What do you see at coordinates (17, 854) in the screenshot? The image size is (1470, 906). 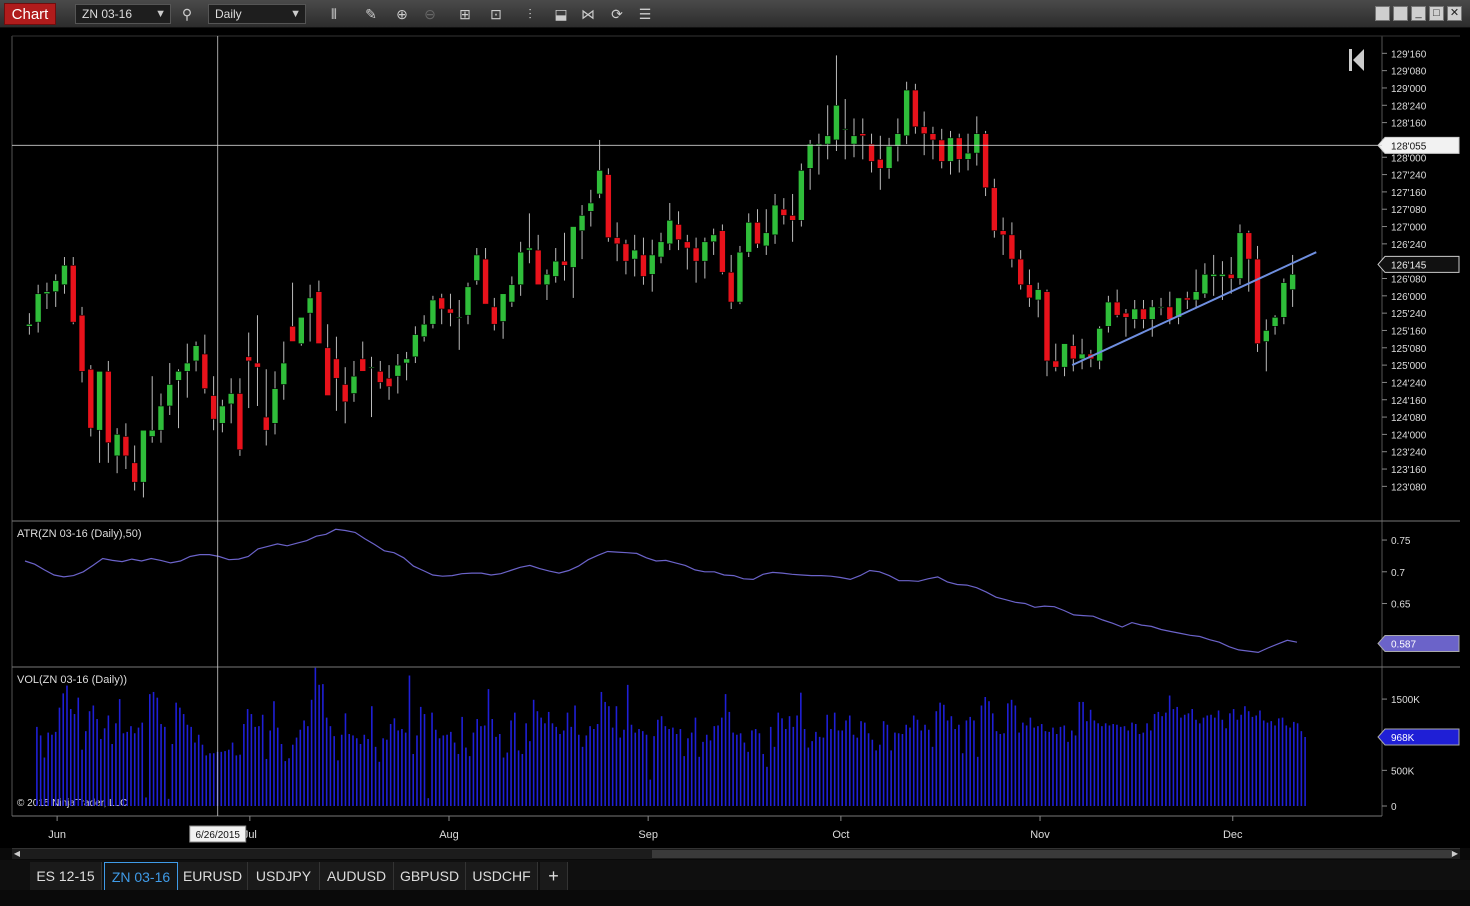 I see `scroll-left-icon: ◀` at bounding box center [17, 854].